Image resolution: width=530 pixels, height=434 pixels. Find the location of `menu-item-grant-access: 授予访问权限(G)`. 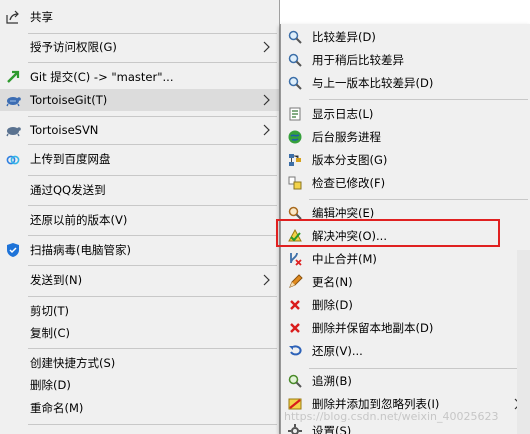

menu-item-grant-access: 授予访问权限(G) is located at coordinates (139, 47).